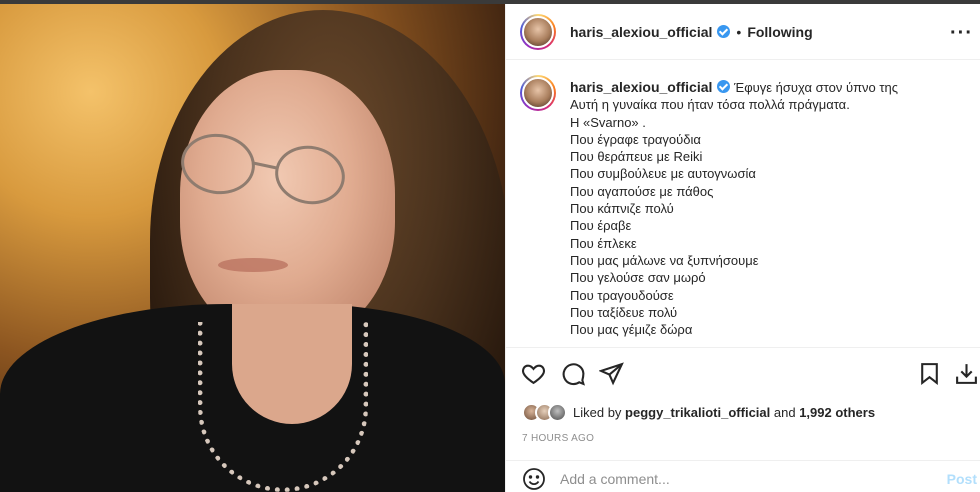 The height and width of the screenshot is (492, 980). I want to click on caption-line: Που αγαπούσε με πάθος, so click(642, 191).